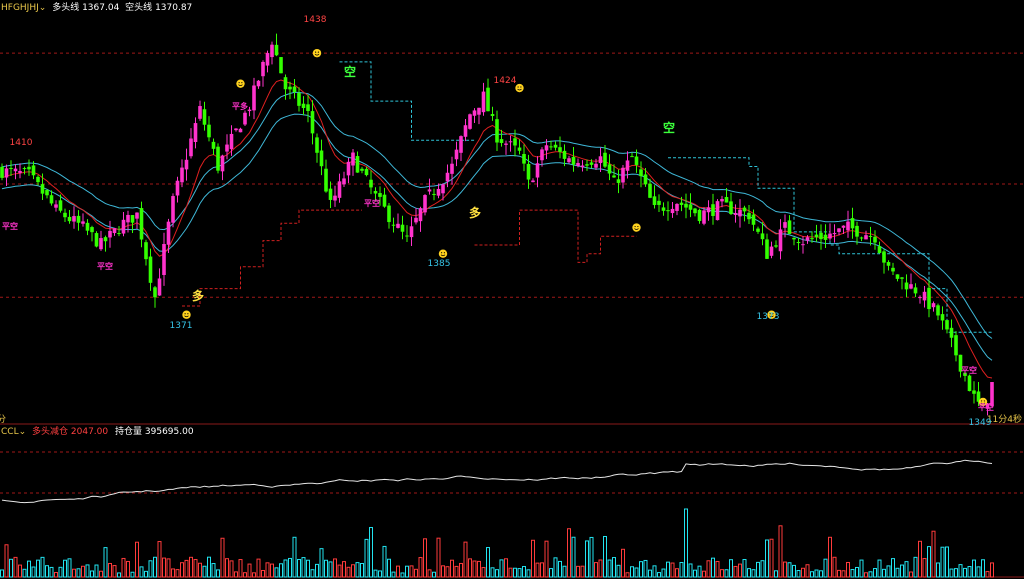 Image resolution: width=1024 pixels, height=579 pixels. I want to click on price-label: 1424, so click(505, 81).